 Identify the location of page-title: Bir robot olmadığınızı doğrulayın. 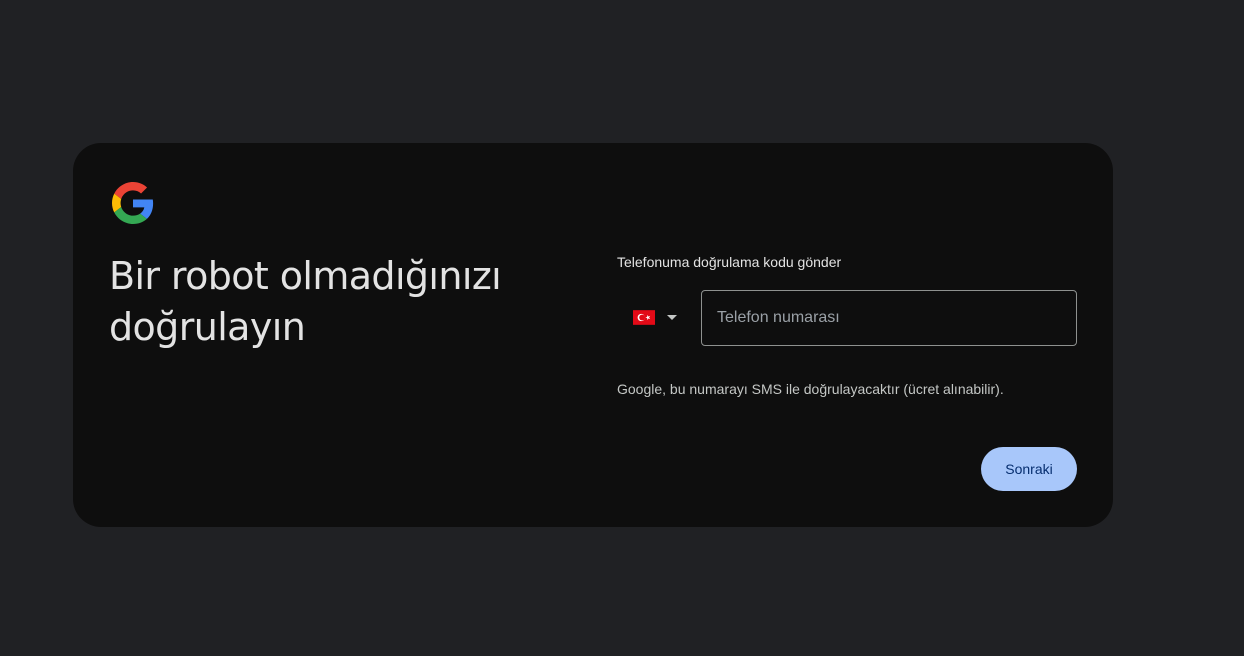
(305, 301).